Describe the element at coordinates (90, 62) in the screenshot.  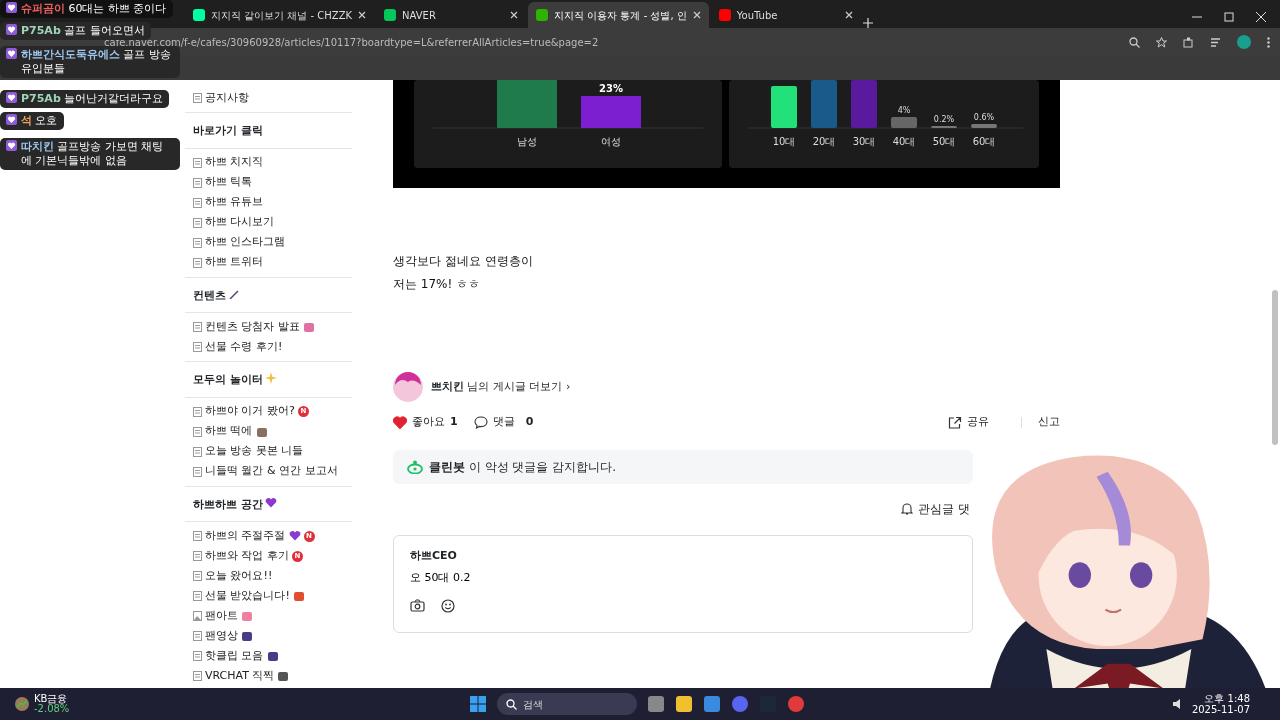
I see `chat-message: 하쁘간식도둑유에스 골프 방송 유입분들` at that location.